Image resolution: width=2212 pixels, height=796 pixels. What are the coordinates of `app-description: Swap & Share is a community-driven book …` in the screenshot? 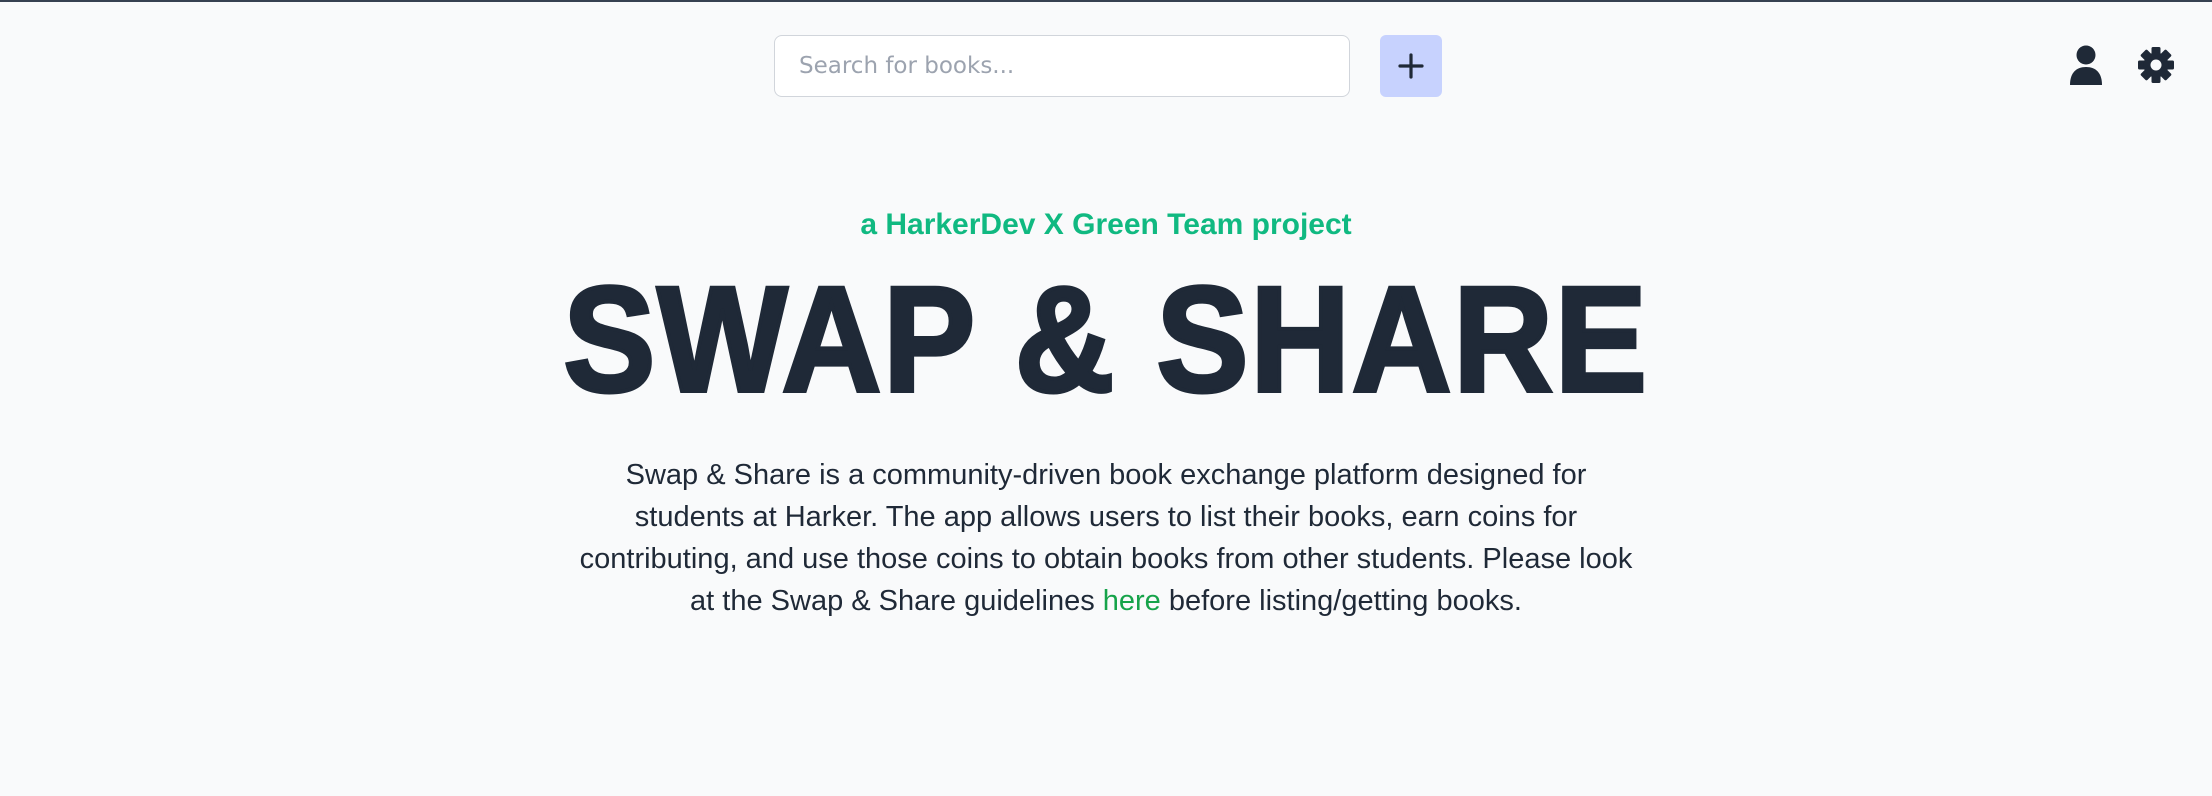 It's located at (1106, 538).